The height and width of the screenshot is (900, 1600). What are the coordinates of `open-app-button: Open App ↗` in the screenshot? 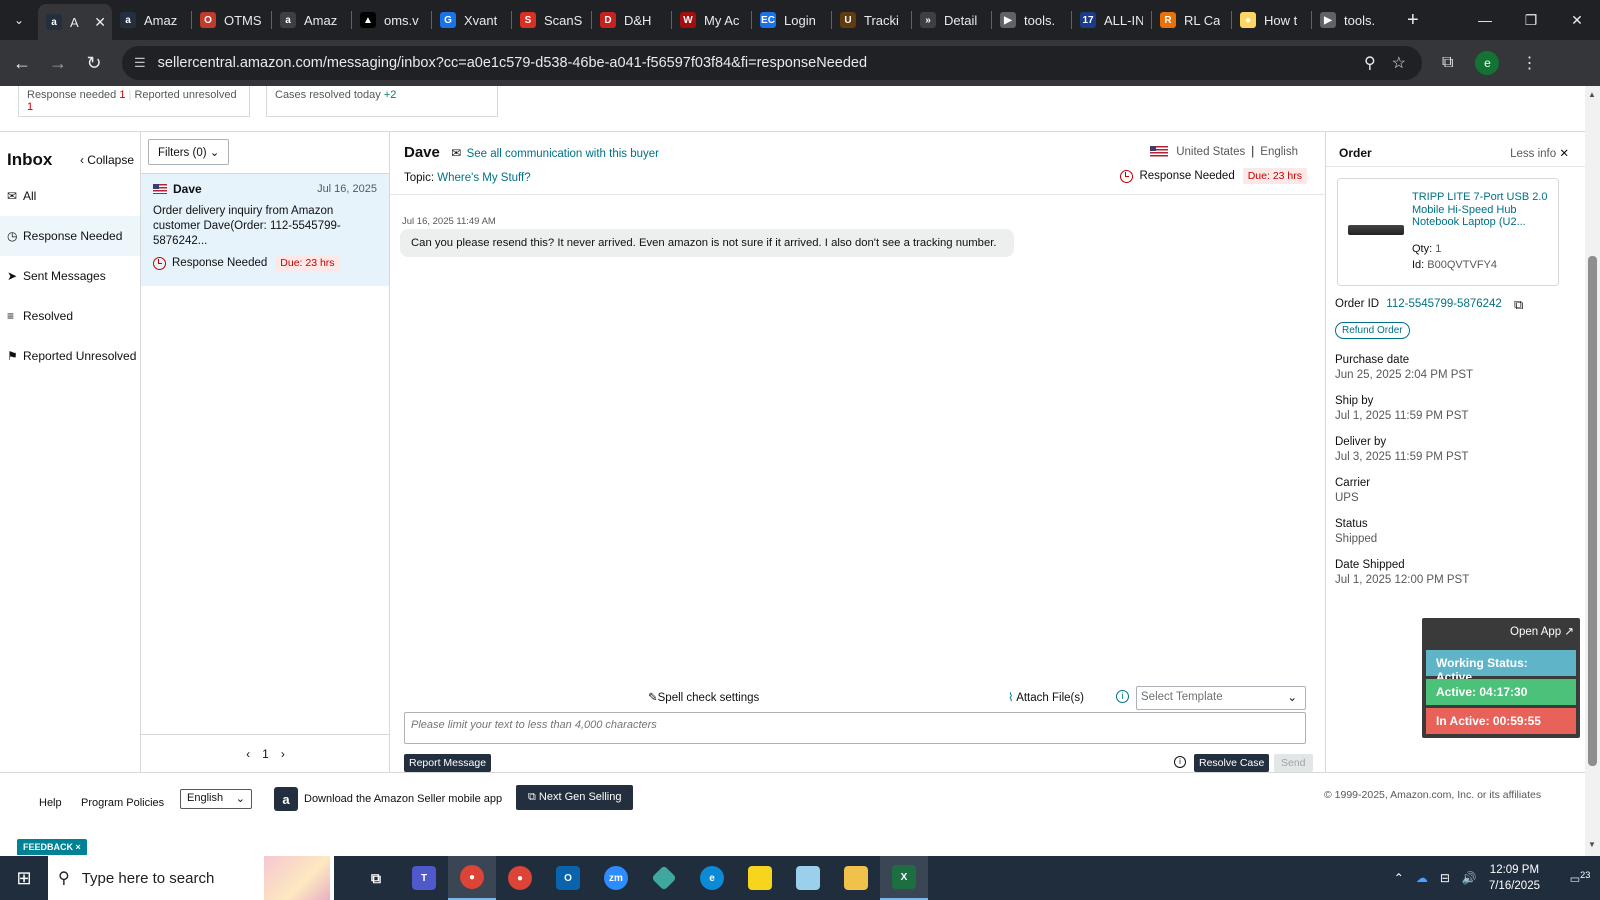 It's located at (1542, 631).